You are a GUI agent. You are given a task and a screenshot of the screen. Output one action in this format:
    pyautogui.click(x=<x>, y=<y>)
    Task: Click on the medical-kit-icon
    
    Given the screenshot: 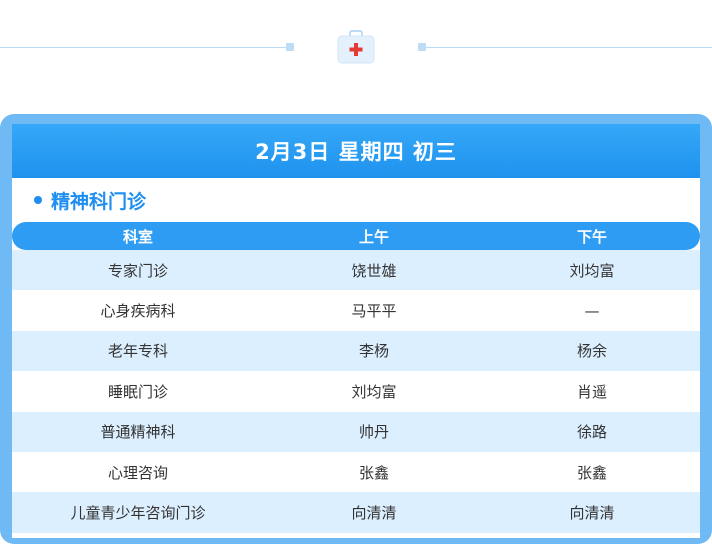 What is the action you would take?
    pyautogui.click(x=356, y=47)
    